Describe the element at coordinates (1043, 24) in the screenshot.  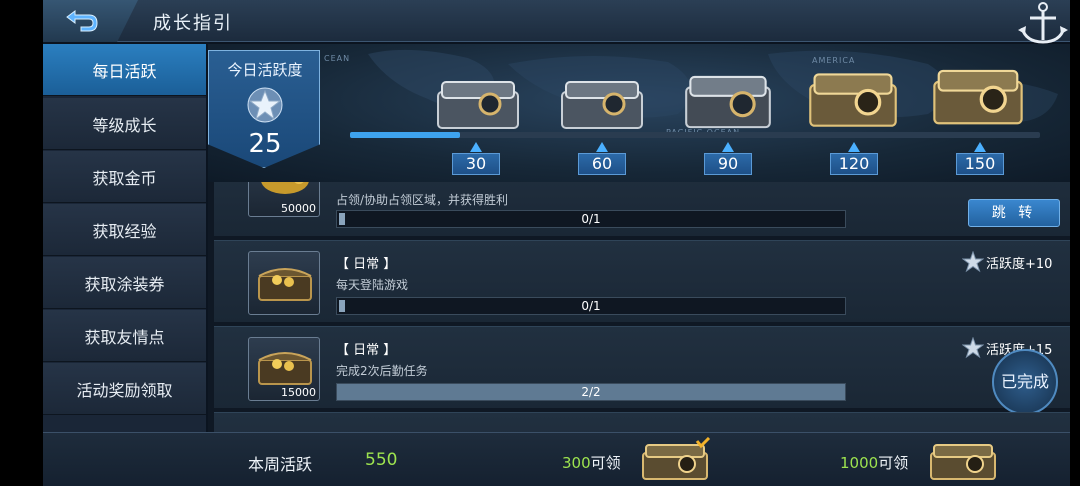
I see `anchor-icon` at that location.